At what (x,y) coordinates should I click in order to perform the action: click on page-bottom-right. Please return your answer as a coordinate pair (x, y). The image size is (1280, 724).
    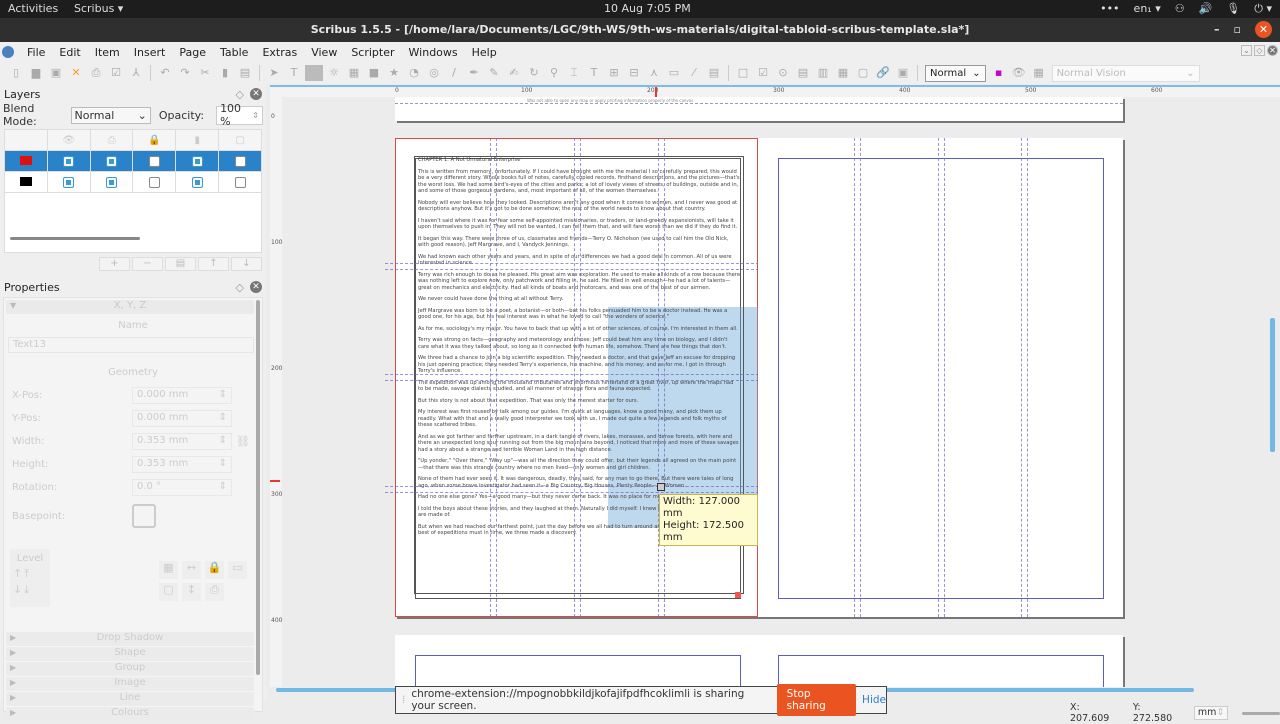
    Looking at the image, I should click on (940, 661).